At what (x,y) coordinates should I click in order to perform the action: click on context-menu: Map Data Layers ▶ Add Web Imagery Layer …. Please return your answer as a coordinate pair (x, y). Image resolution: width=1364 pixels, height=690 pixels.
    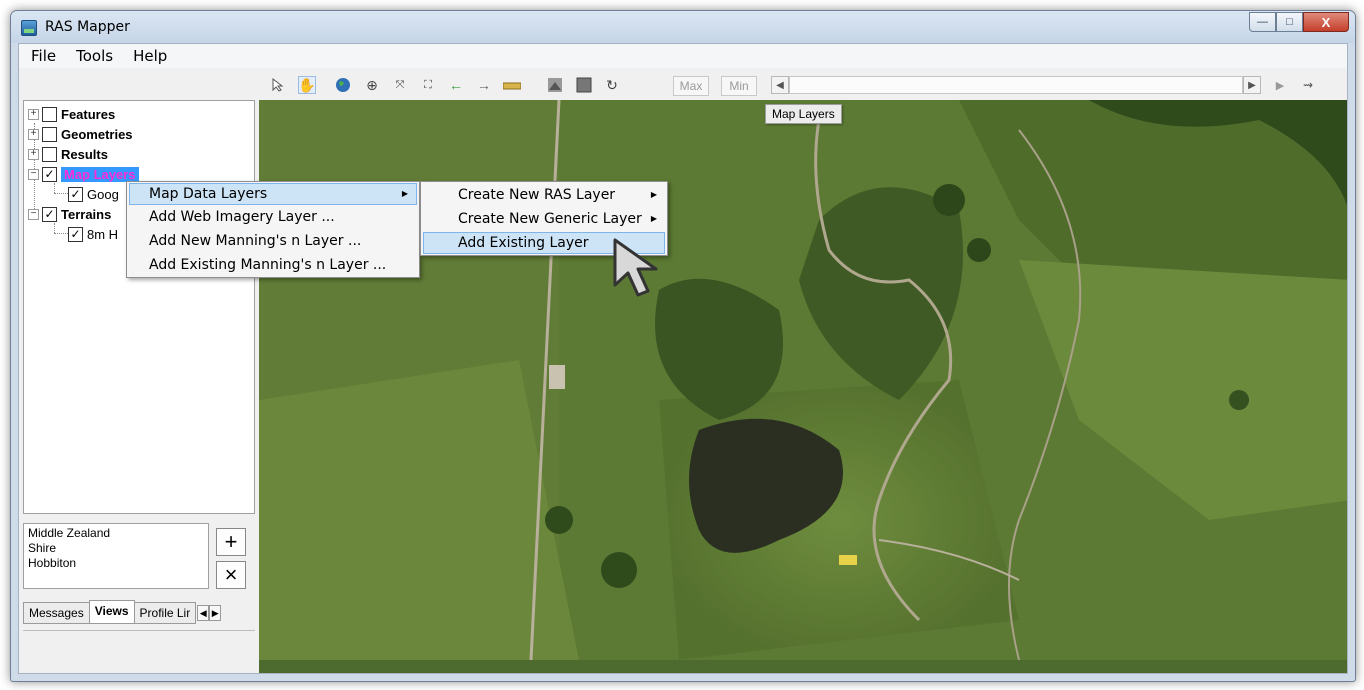
    Looking at the image, I should click on (273, 229).